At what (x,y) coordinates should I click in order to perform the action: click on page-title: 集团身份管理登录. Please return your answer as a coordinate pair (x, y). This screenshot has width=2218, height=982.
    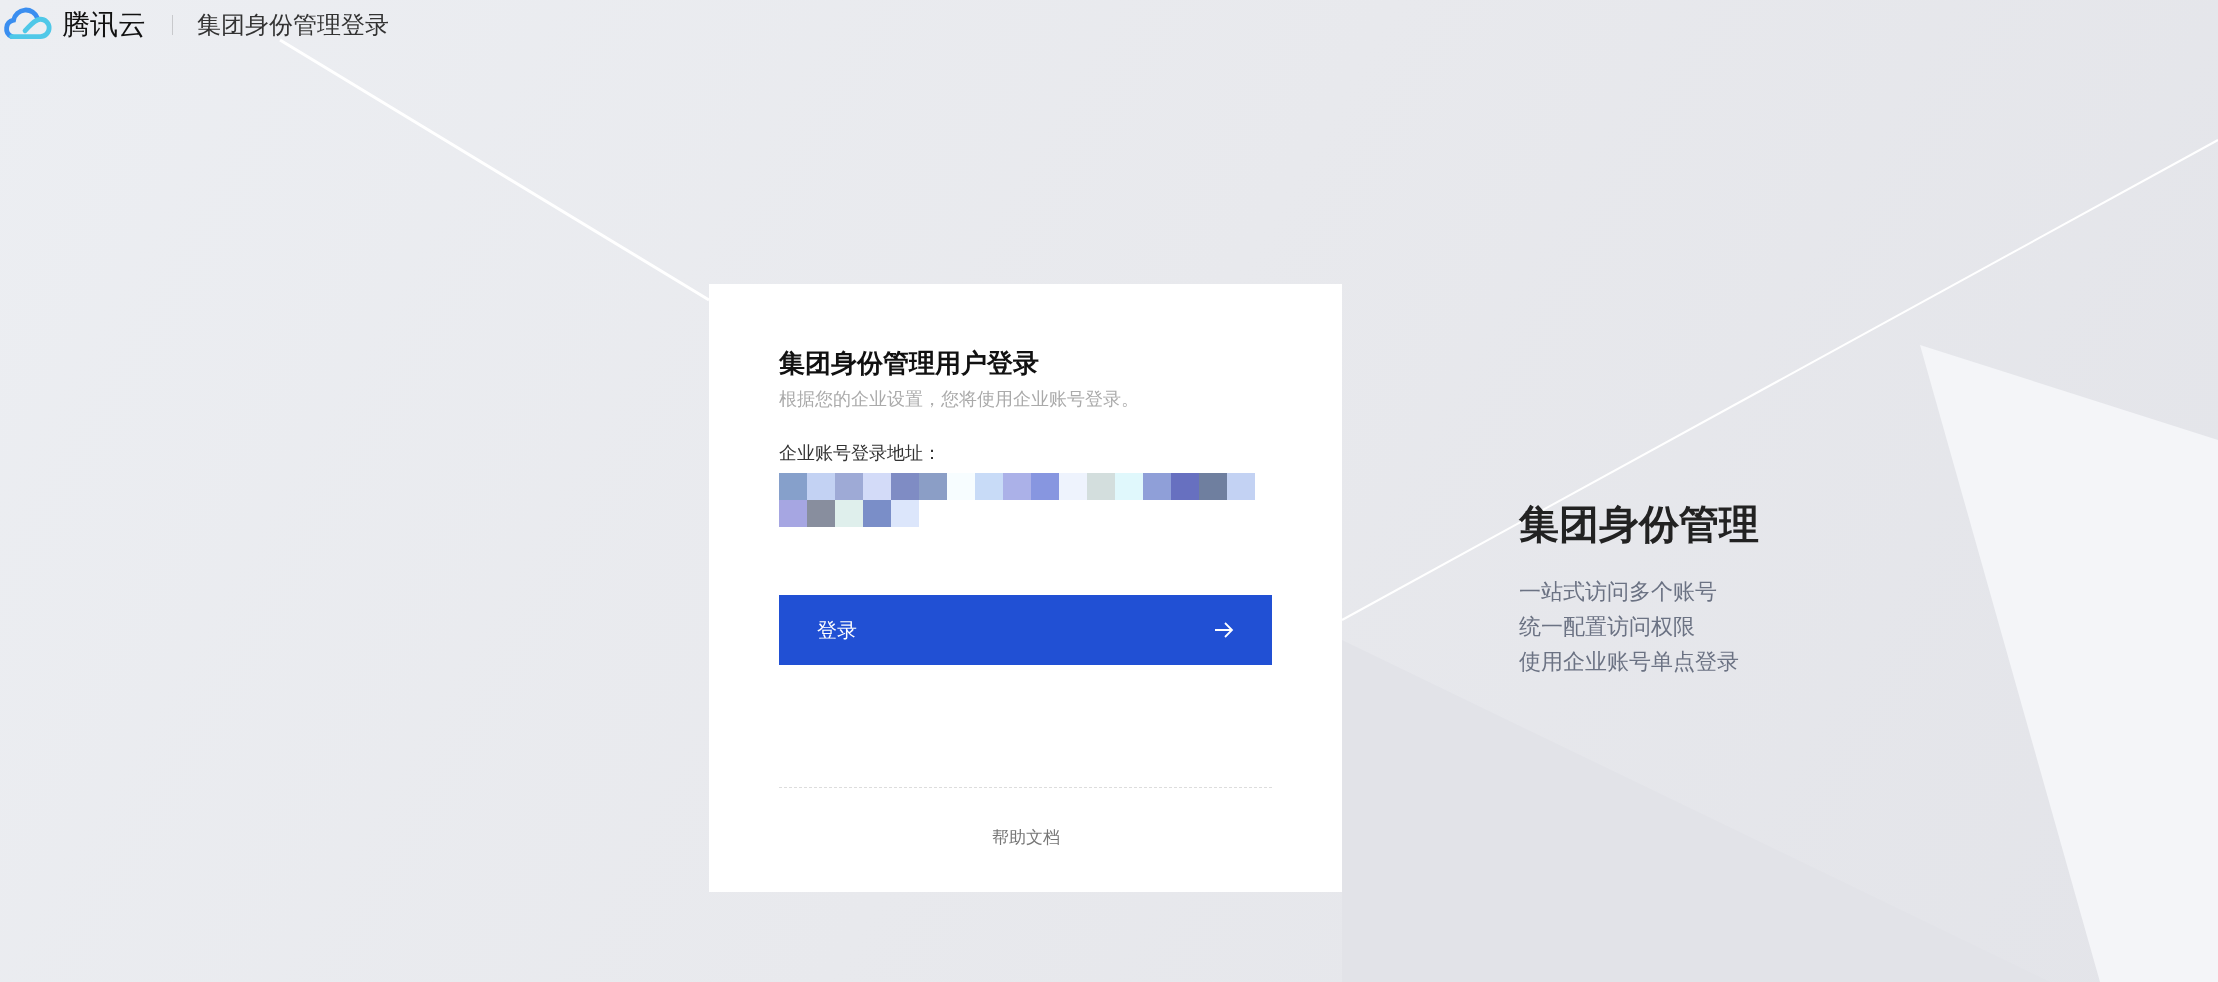
    Looking at the image, I should click on (293, 25).